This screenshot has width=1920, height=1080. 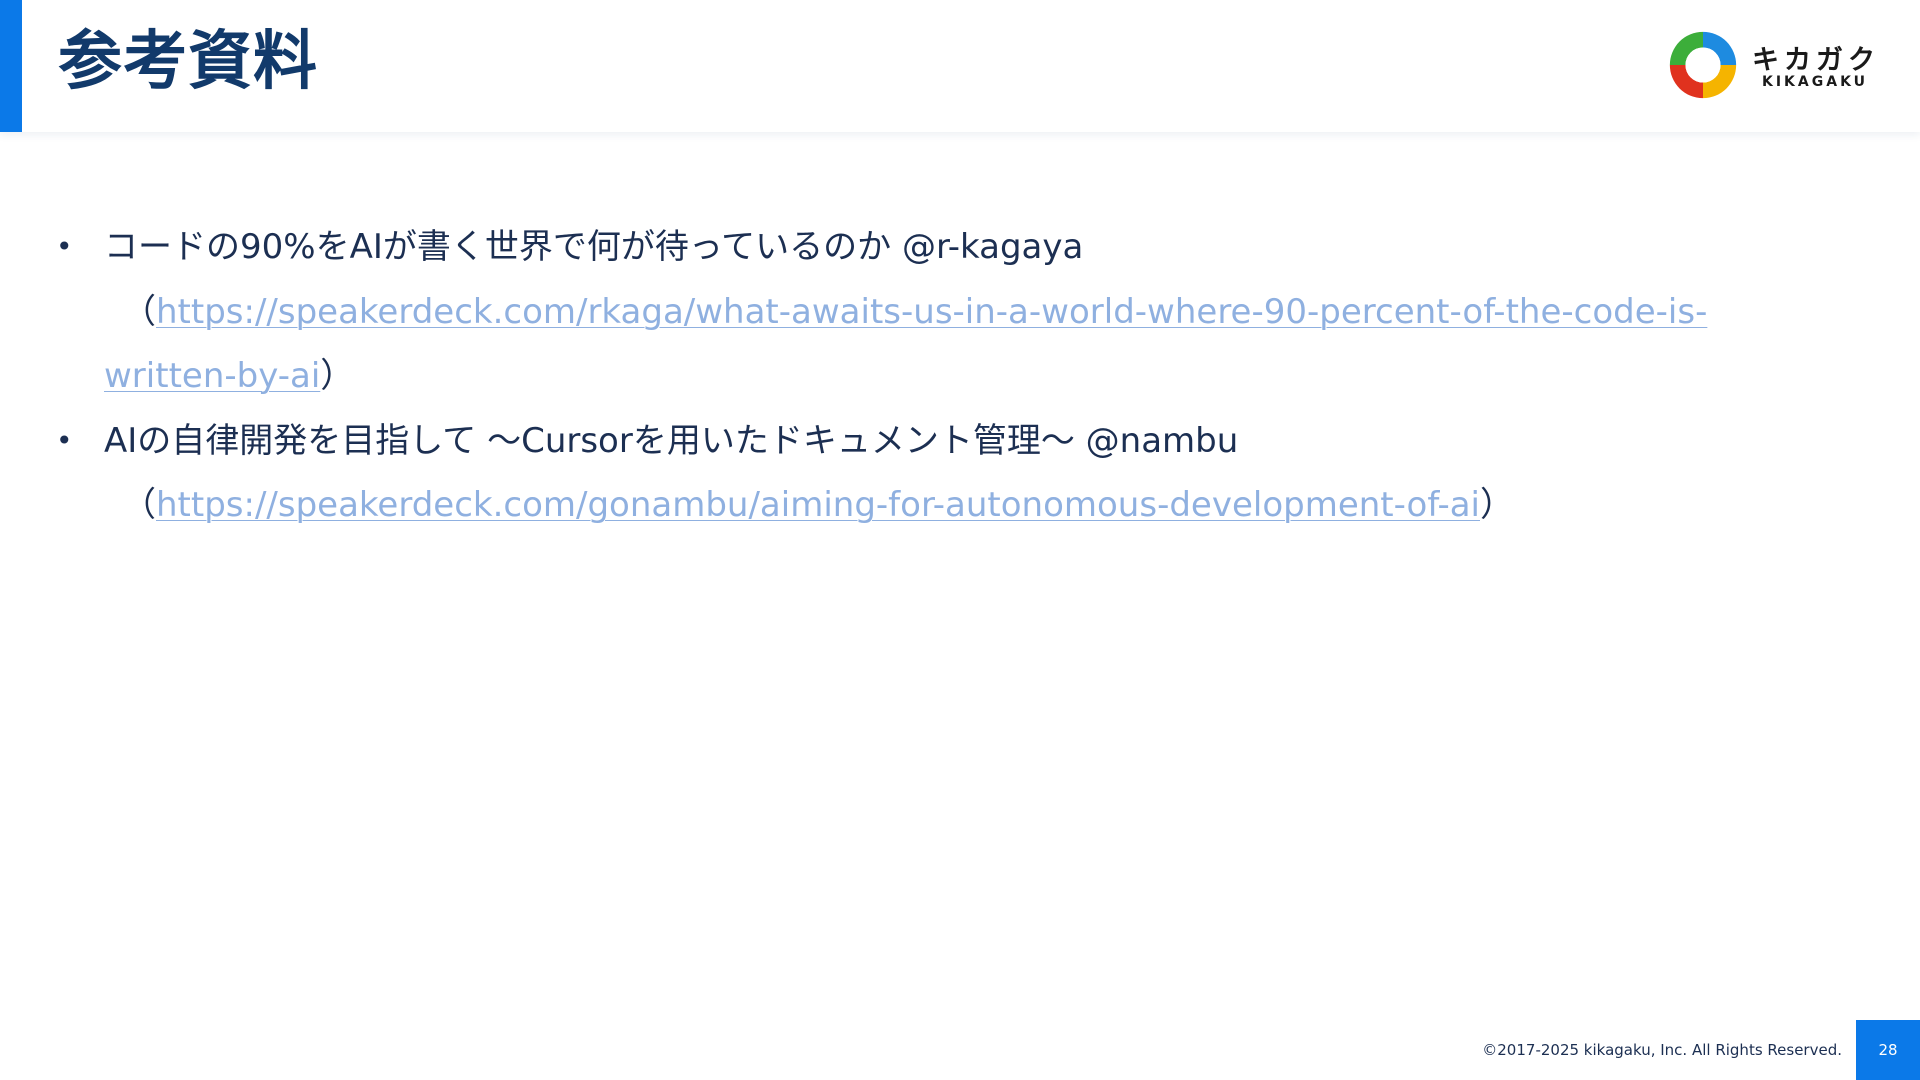 I want to click on logo-text-en: KIKAGAKU, so click(x=1815, y=82).